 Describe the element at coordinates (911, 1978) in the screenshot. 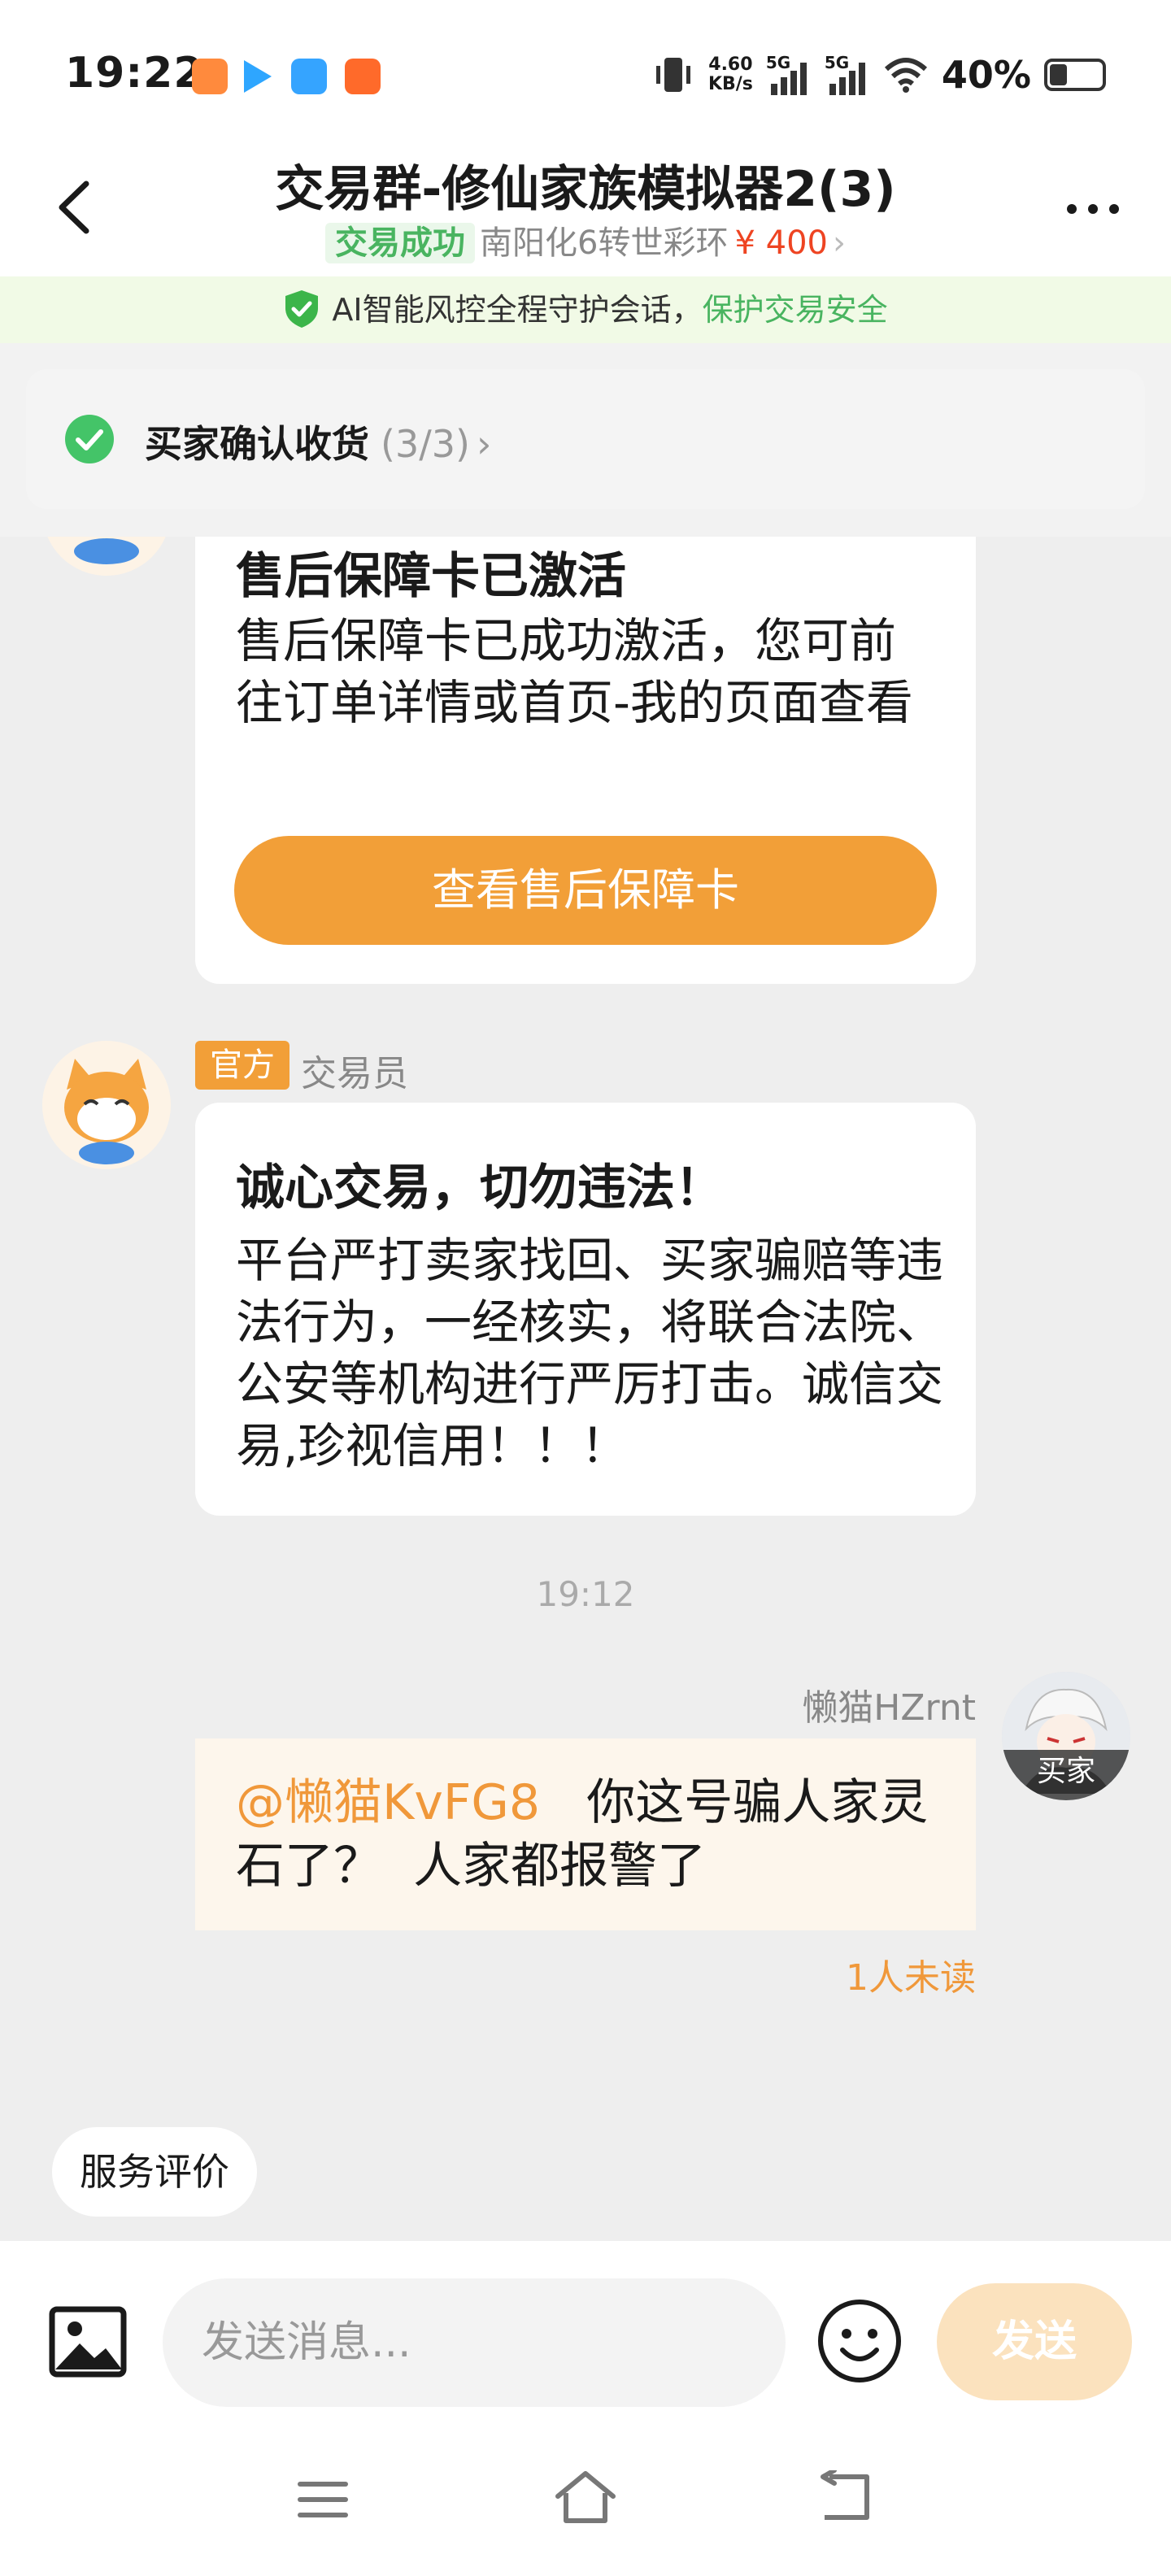

I see `unread-count: 1人未读` at that location.